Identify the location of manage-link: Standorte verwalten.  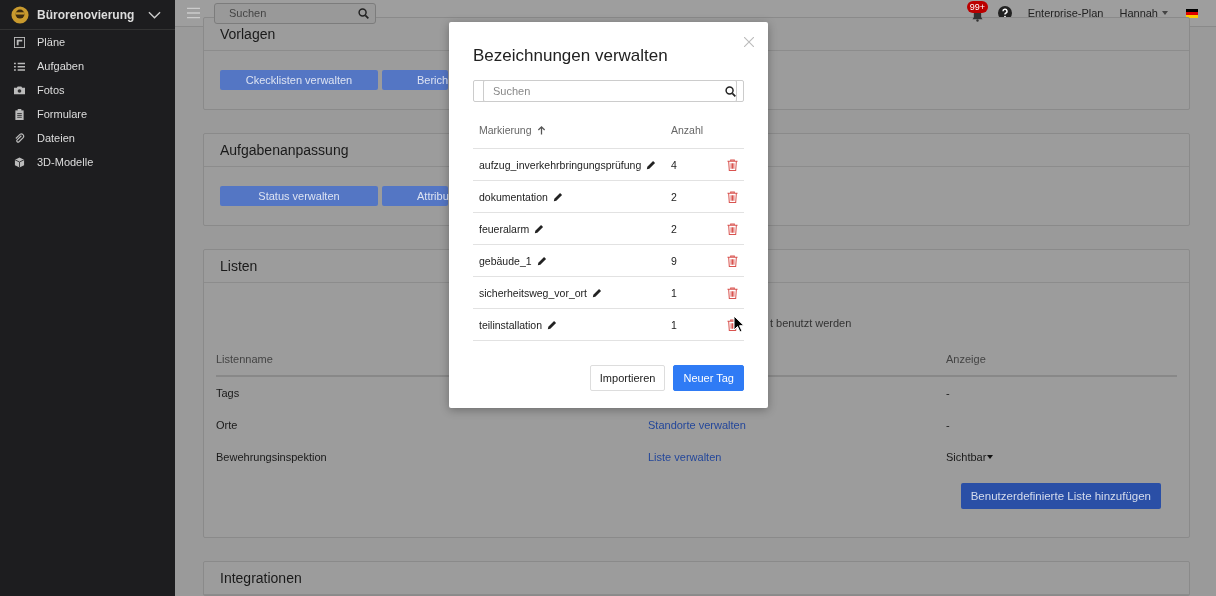
(697, 425).